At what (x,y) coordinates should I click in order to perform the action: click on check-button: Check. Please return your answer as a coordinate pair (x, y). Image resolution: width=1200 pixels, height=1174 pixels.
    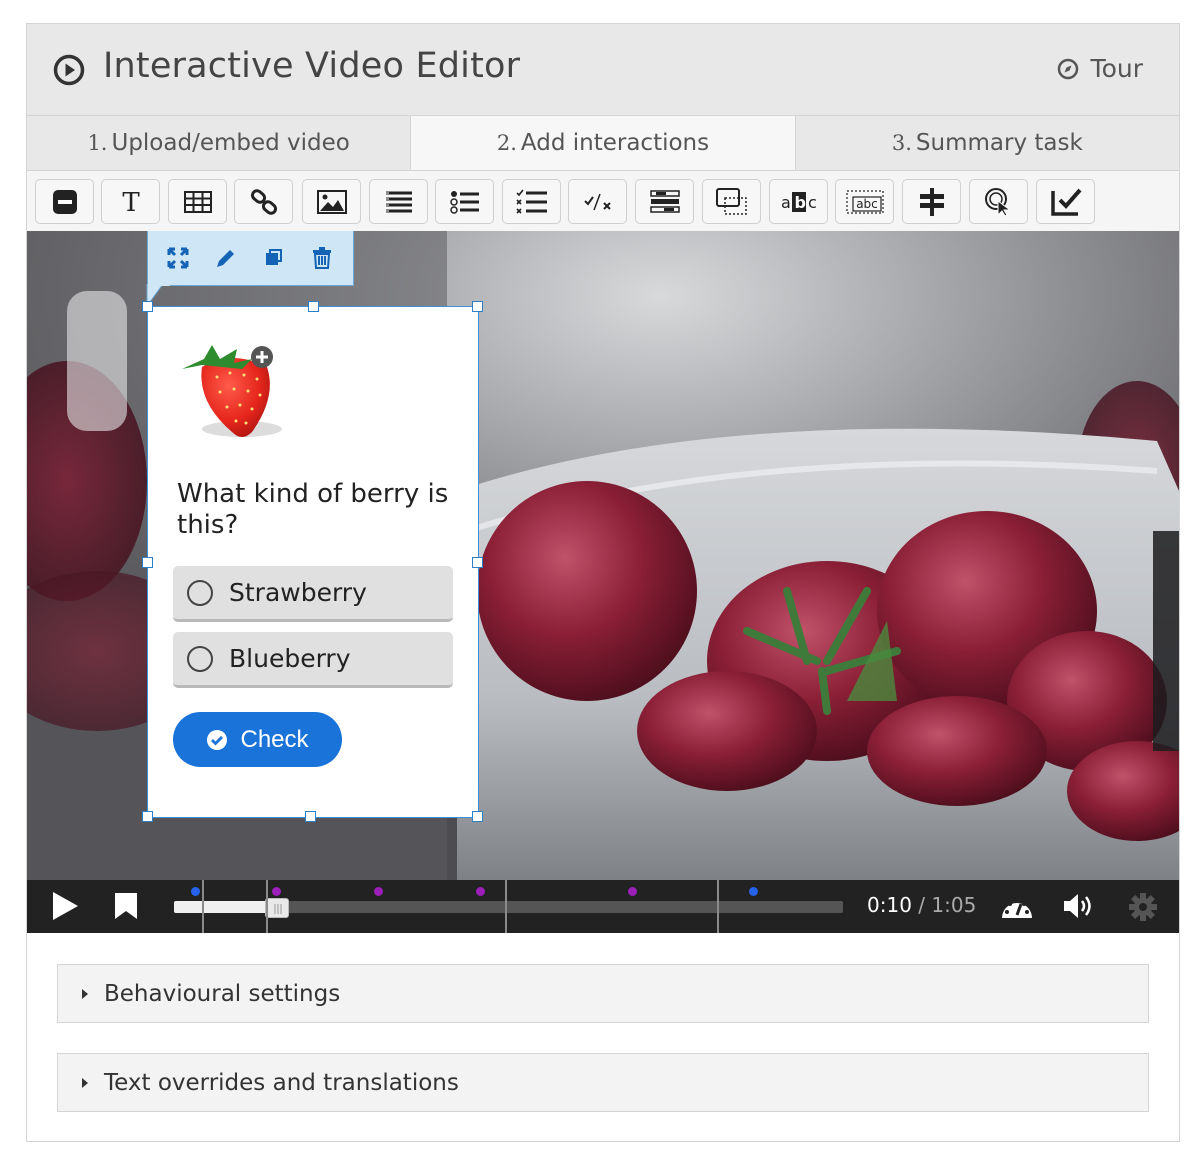
    Looking at the image, I should click on (257, 739).